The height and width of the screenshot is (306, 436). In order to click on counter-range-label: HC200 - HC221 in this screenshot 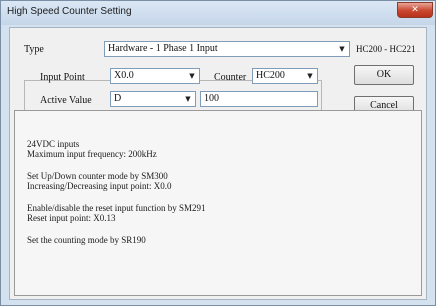, I will do `click(386, 49)`.